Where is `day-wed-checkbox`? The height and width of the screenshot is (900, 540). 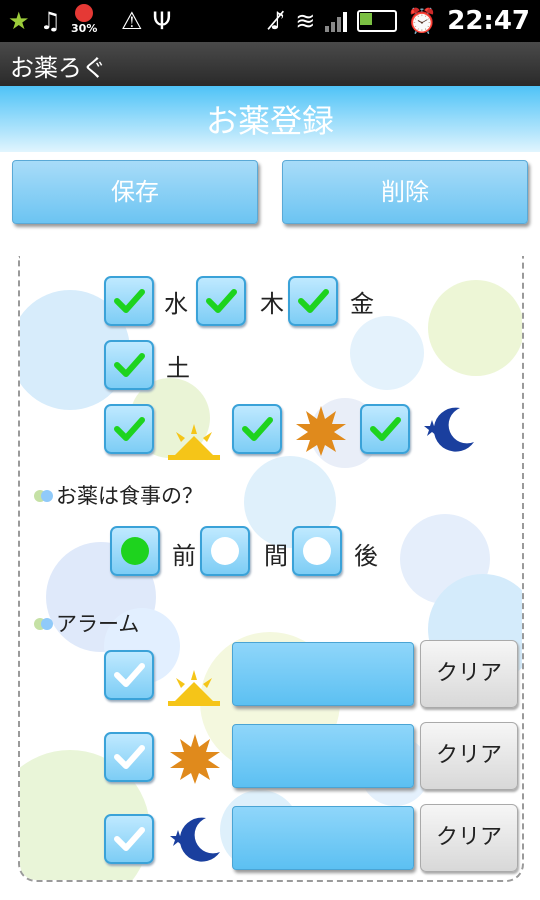
day-wed-checkbox is located at coordinates (129, 301).